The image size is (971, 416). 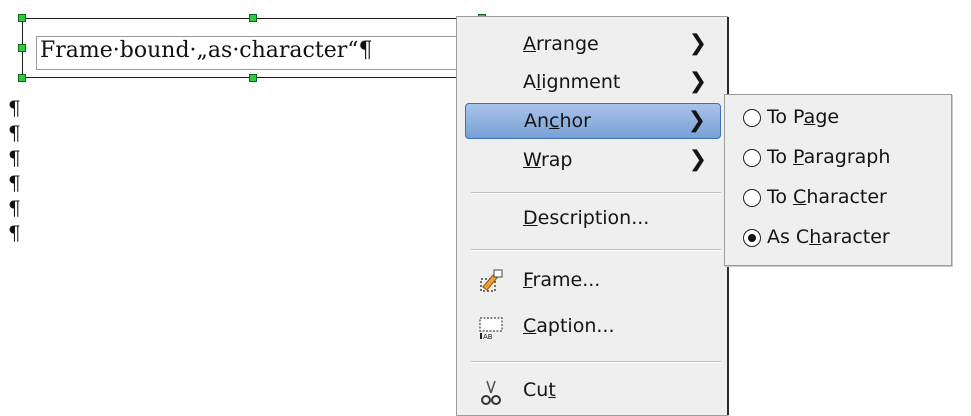 What do you see at coordinates (593, 121) in the screenshot?
I see `menu-item-anchor: Anchor ❯` at bounding box center [593, 121].